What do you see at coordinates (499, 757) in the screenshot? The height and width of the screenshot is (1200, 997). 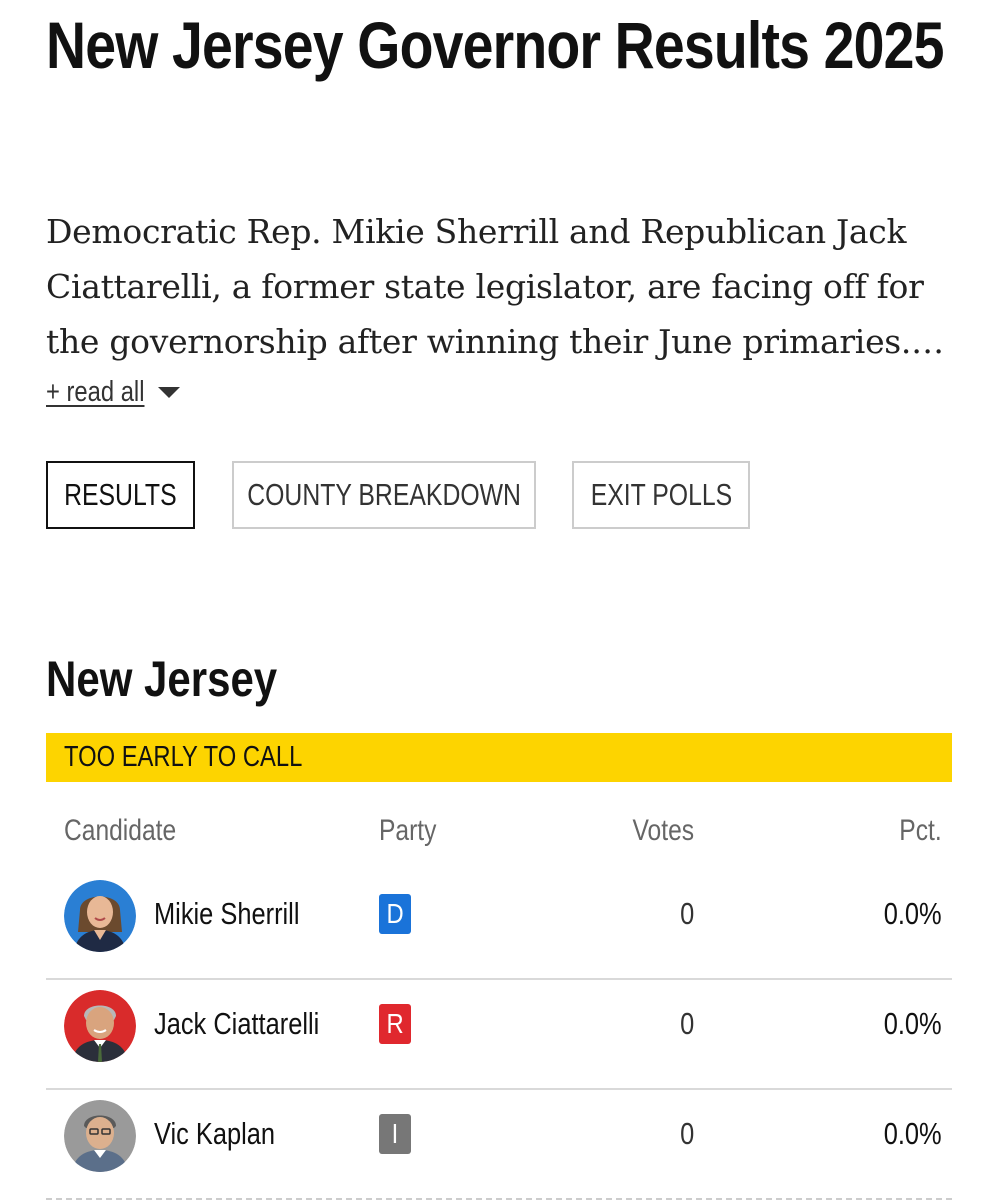 I see `race-call-banner: TOO EARLY TO CALL` at bounding box center [499, 757].